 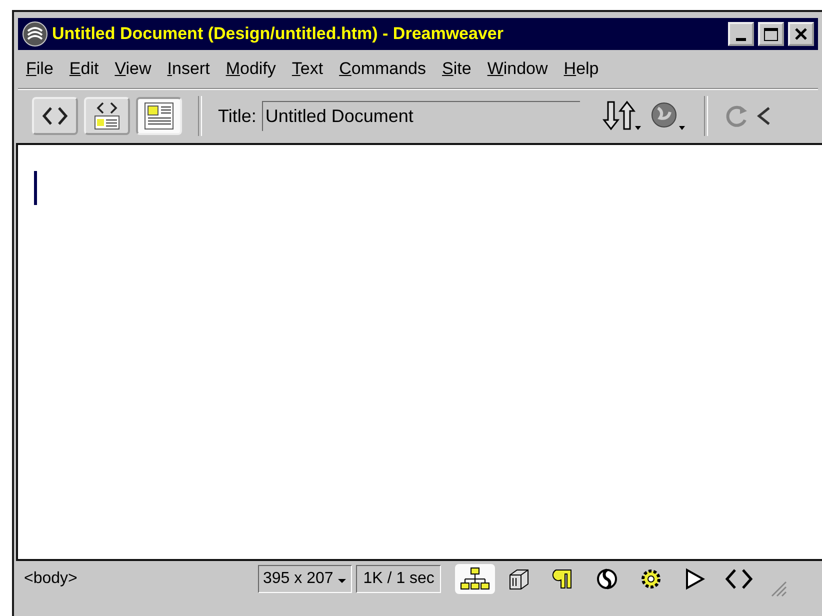 I want to click on paragraph-icon, so click(x=563, y=579).